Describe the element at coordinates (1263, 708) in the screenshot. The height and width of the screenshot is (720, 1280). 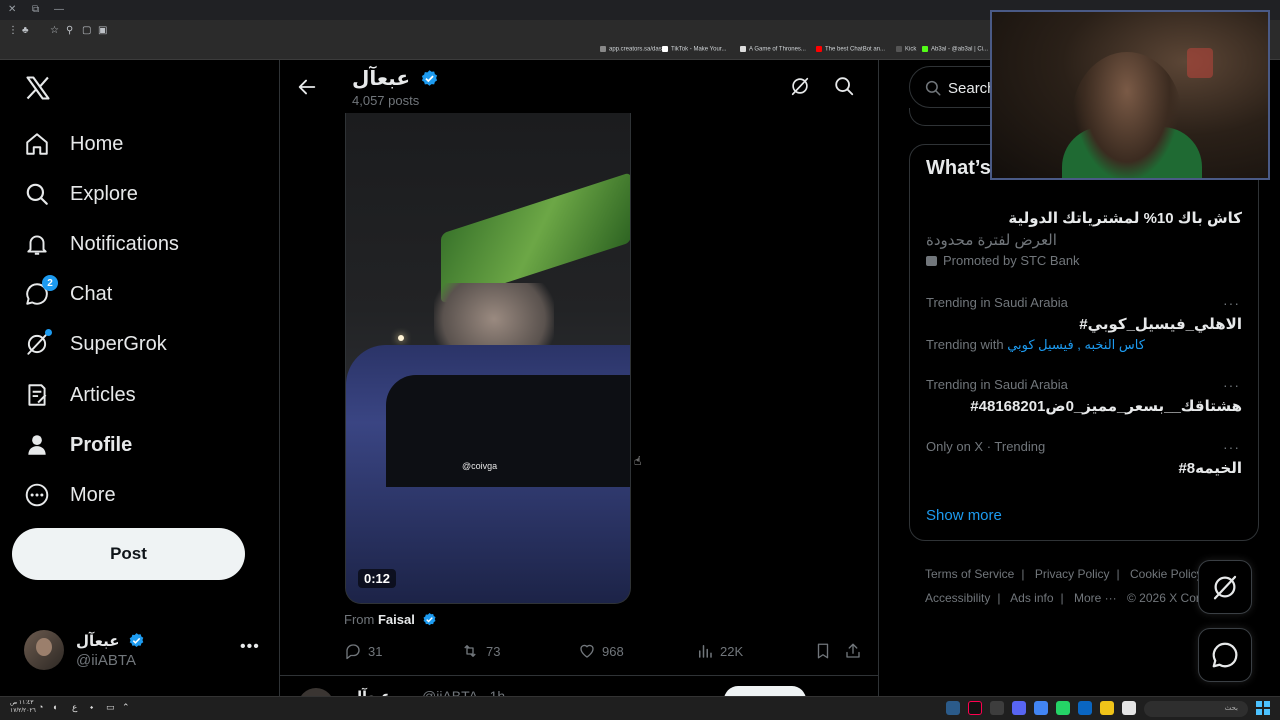
I see `windows-start-icon` at that location.